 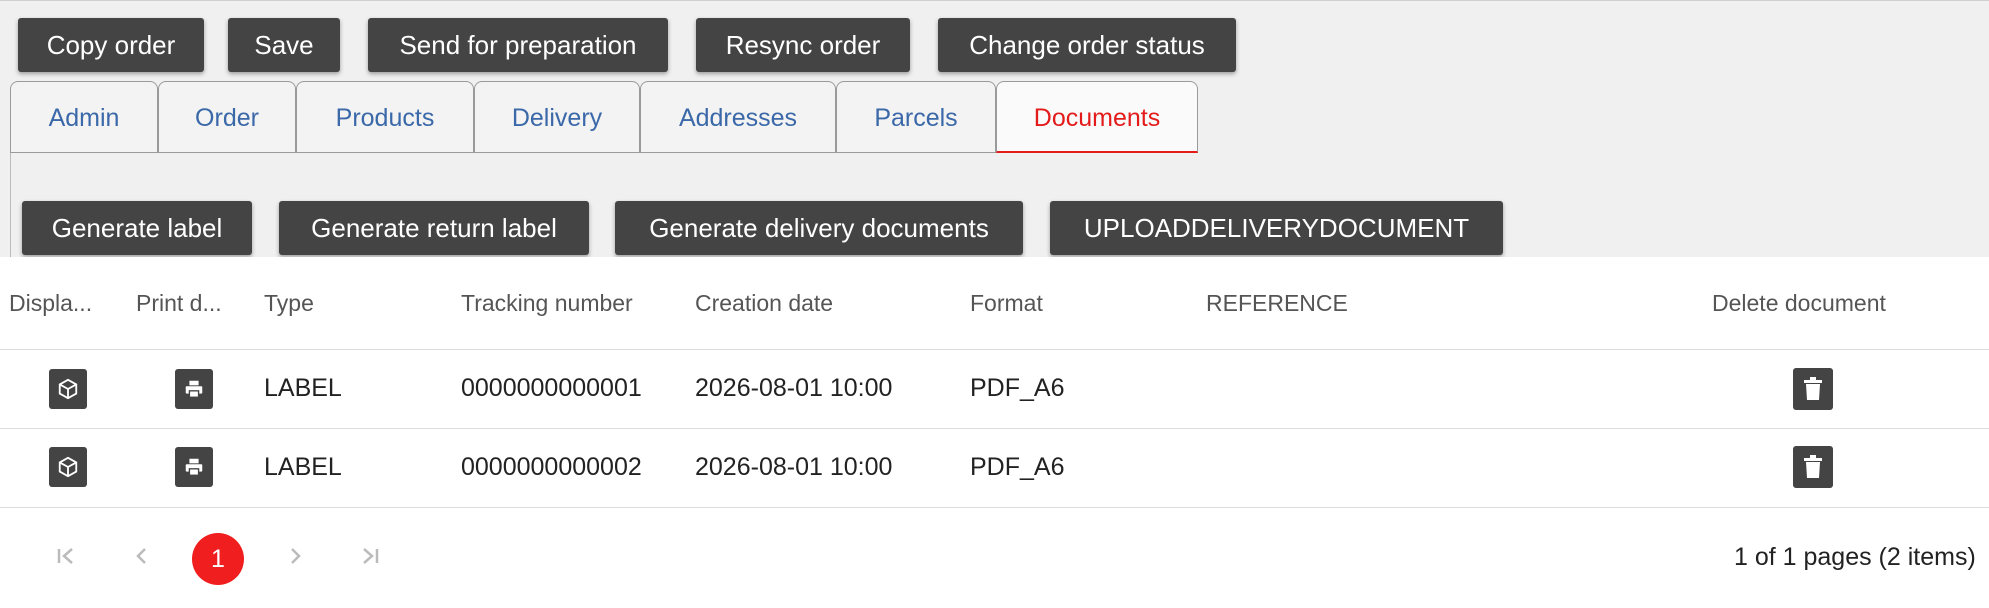 I want to click on column-header-creation-date: Creation date, so click(x=805, y=303).